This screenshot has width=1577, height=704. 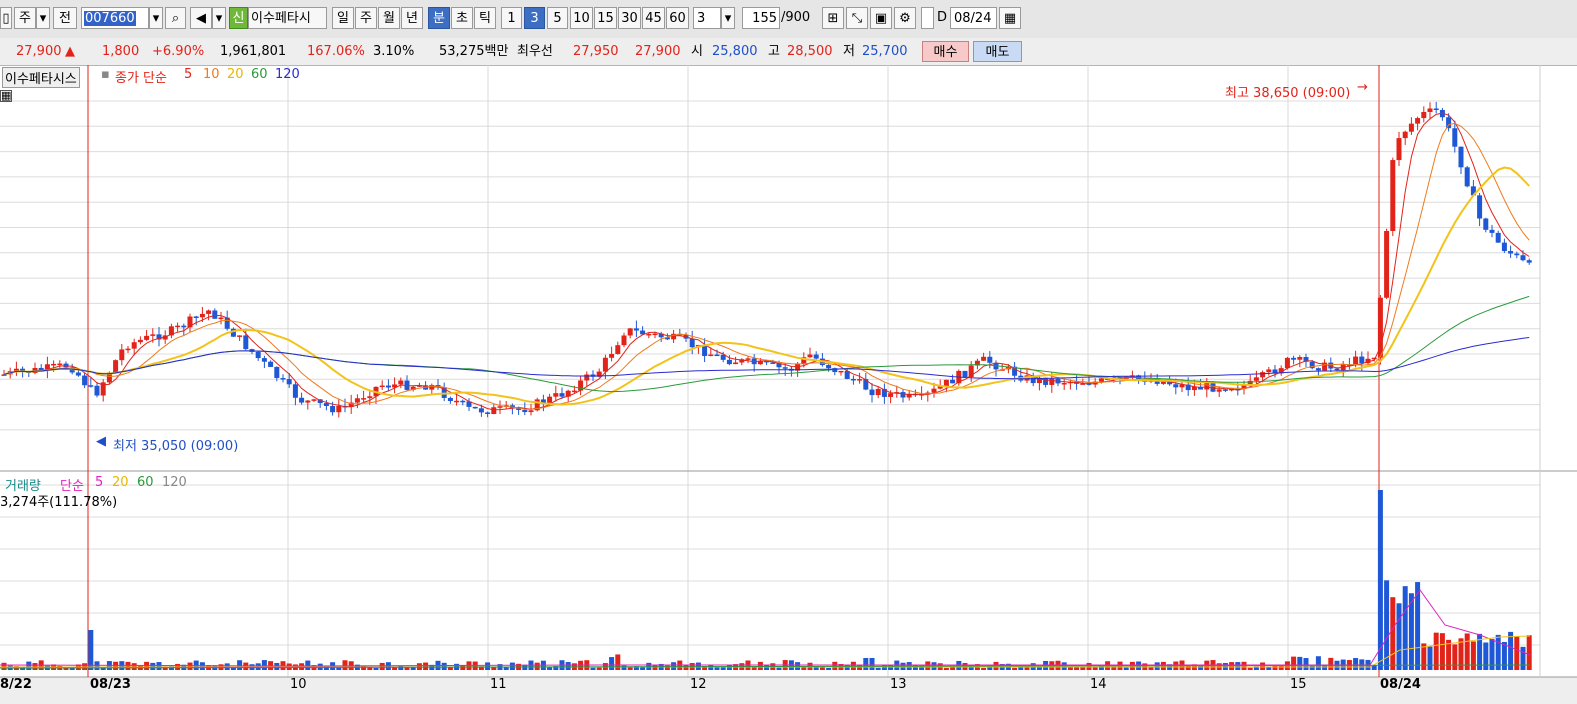 I want to click on window-icon: ▯, so click(x=6, y=18).